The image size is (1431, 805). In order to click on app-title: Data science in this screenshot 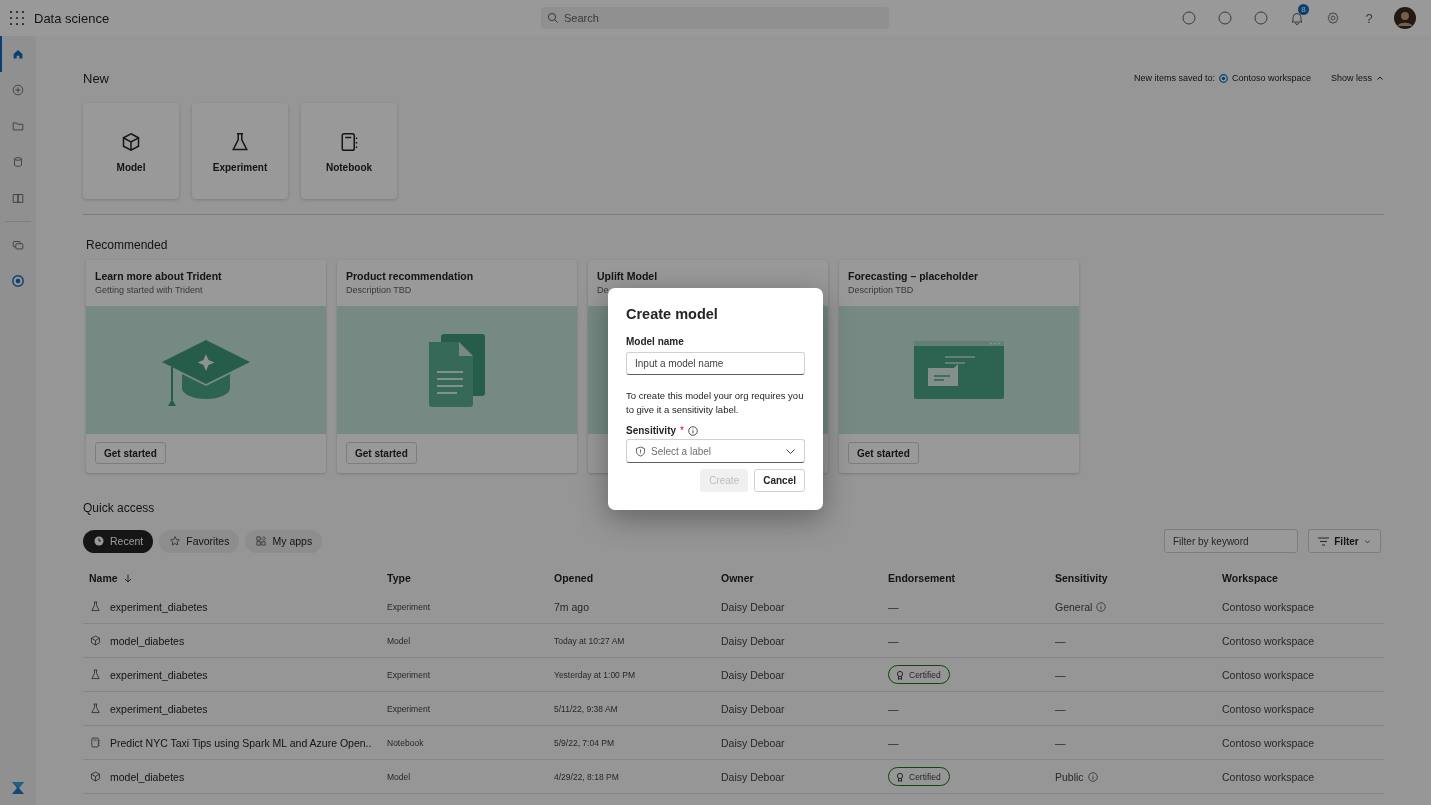, I will do `click(72, 18)`.